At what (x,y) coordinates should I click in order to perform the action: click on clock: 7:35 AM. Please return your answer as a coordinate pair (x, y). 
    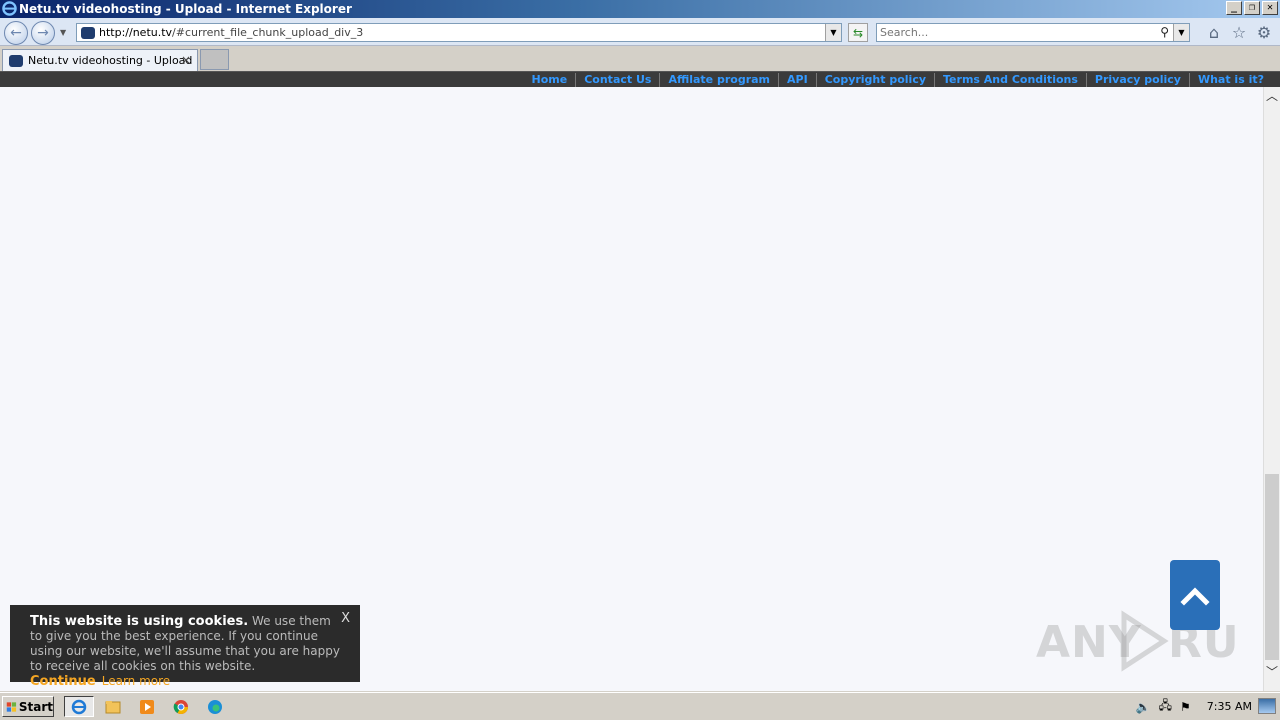
    Looking at the image, I should click on (1229, 706).